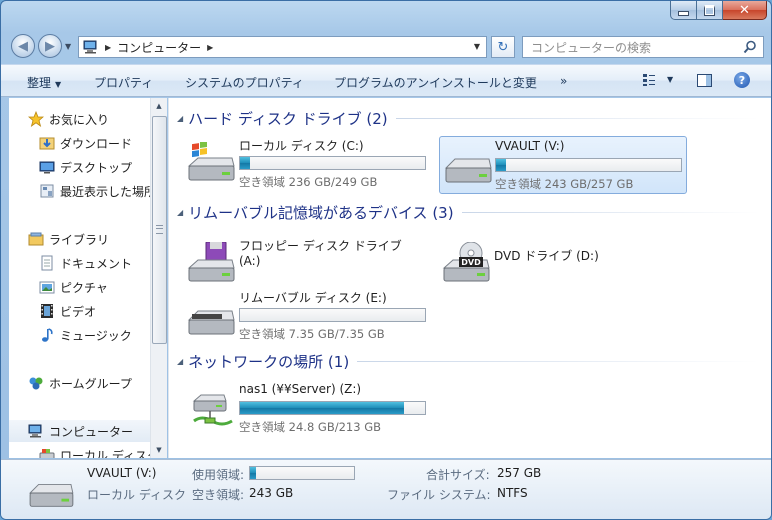 The width and height of the screenshot is (772, 520). I want to click on dvd-drive-icon: DVD, so click(466, 262).